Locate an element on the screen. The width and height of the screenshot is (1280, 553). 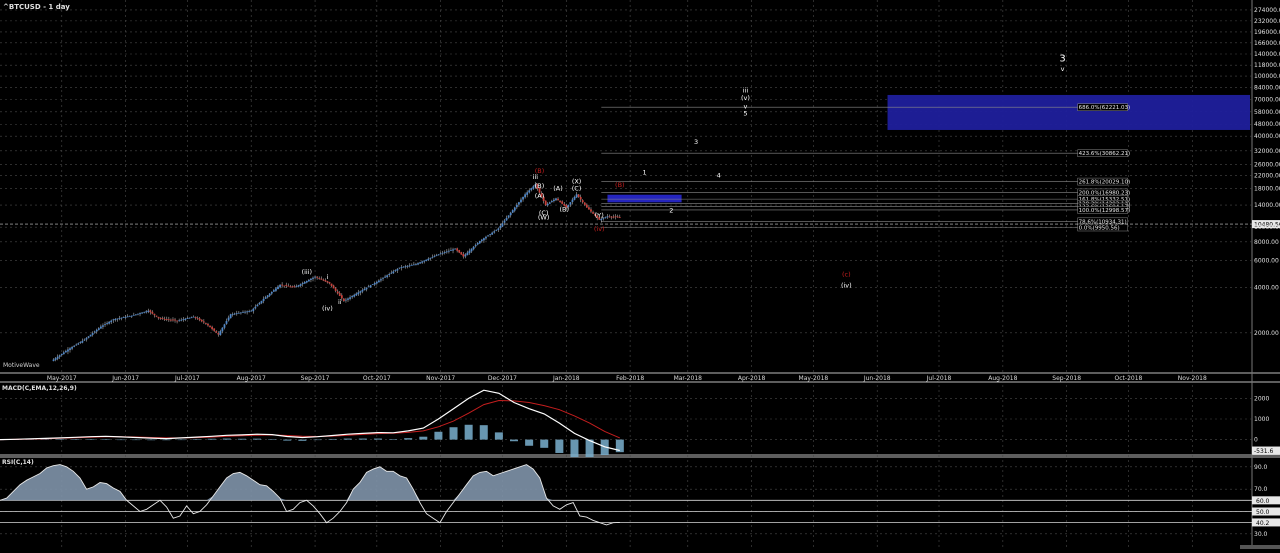
fib-label: 686.0%(62221.03) is located at coordinates (1105, 108).